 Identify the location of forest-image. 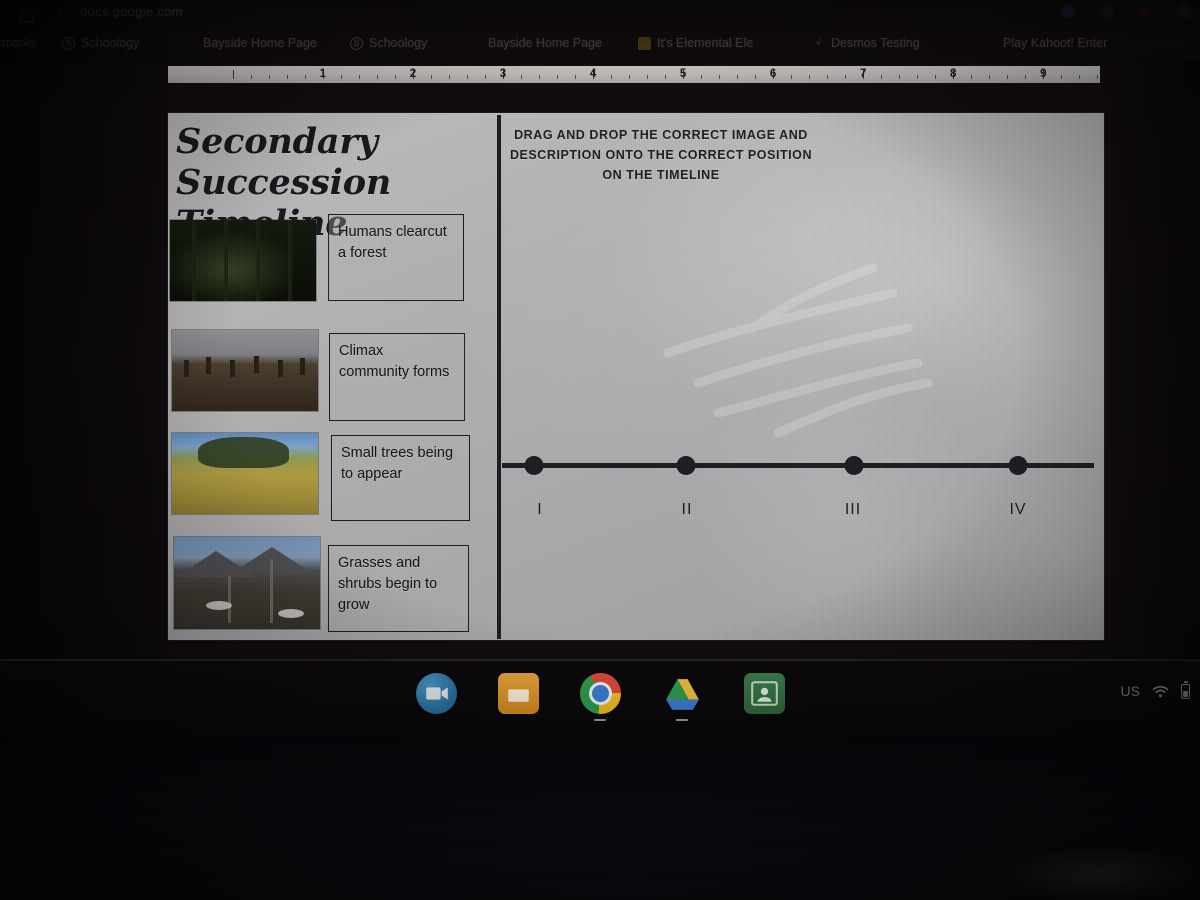
(243, 260).